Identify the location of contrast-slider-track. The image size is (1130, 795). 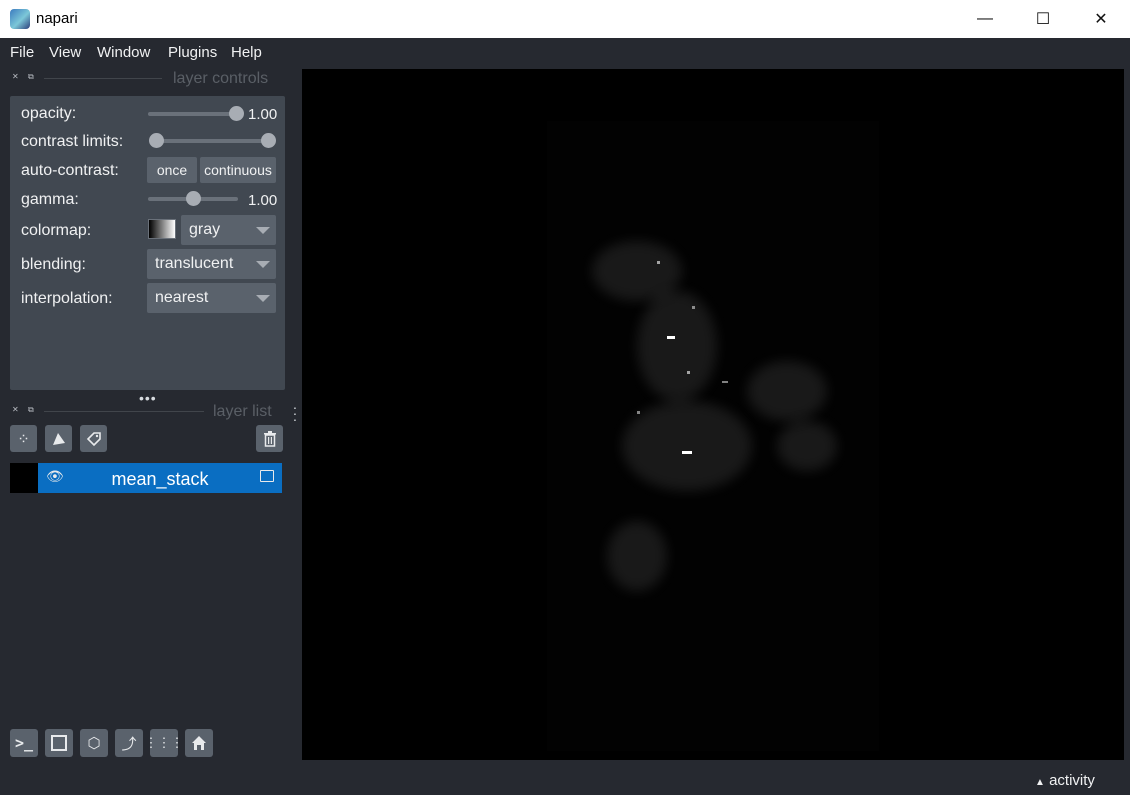
(212, 141).